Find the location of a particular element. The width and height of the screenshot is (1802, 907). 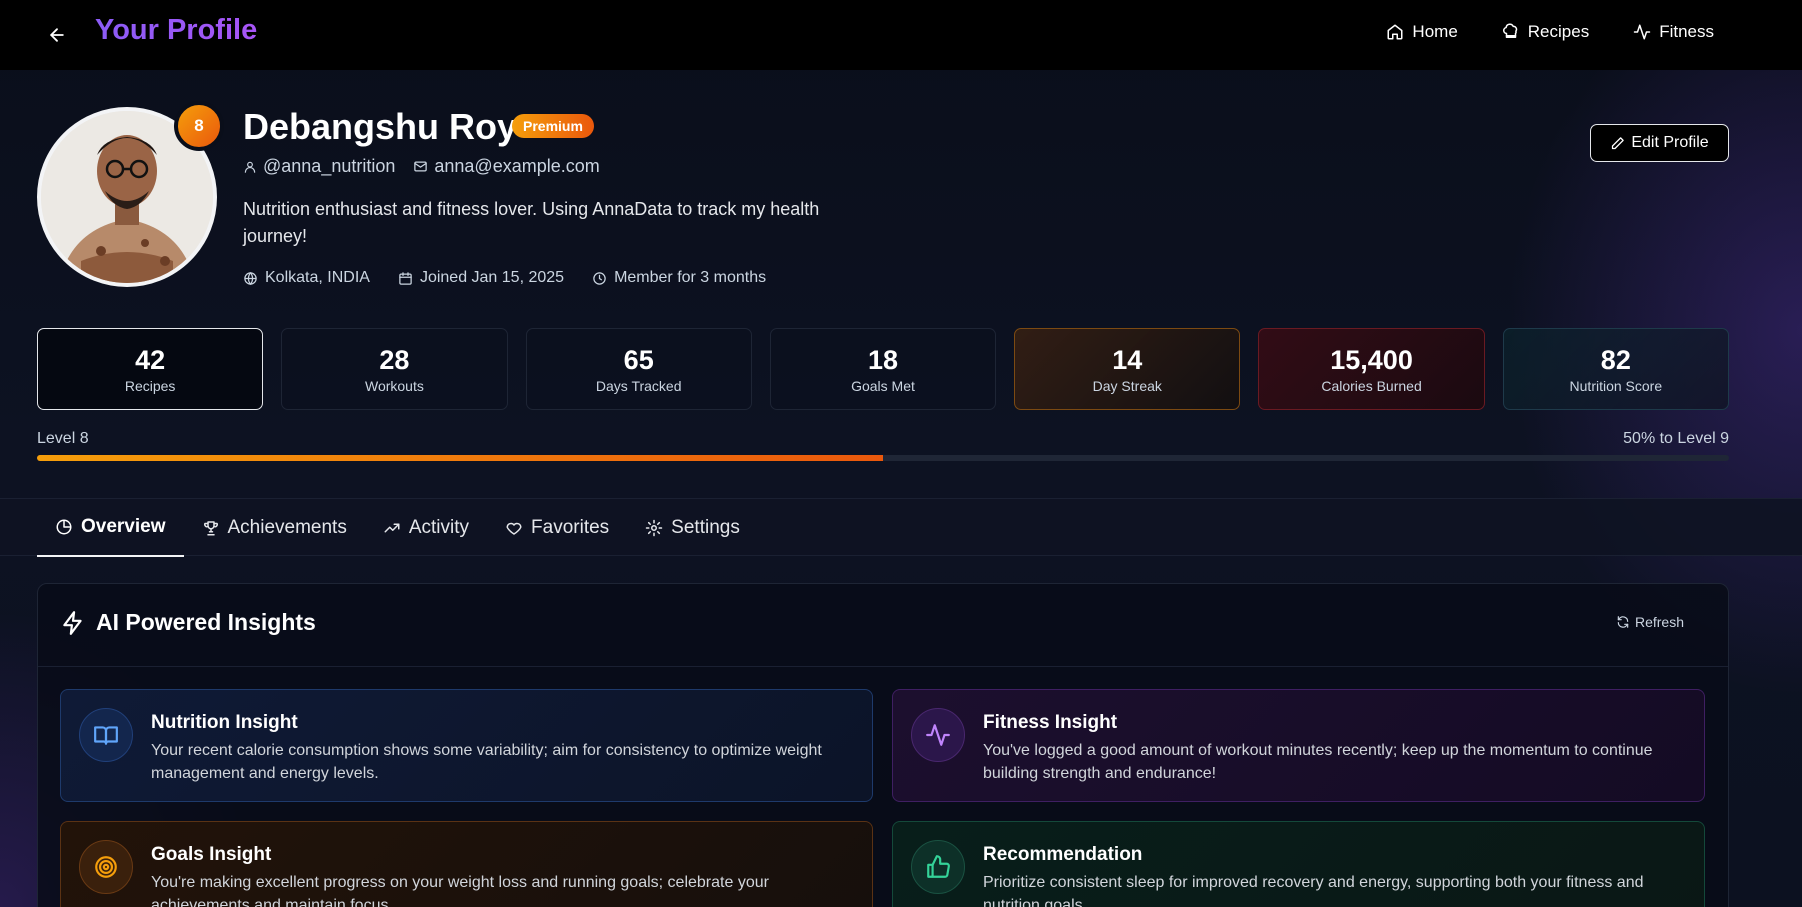

refresh-button: Refresh is located at coordinates (1650, 622).